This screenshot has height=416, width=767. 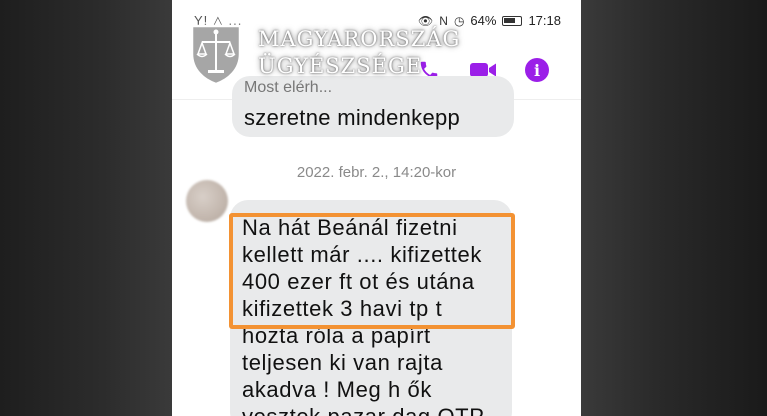 I want to click on message-bubble: Most elérh... szeretne mindenkepp, so click(x=373, y=106).